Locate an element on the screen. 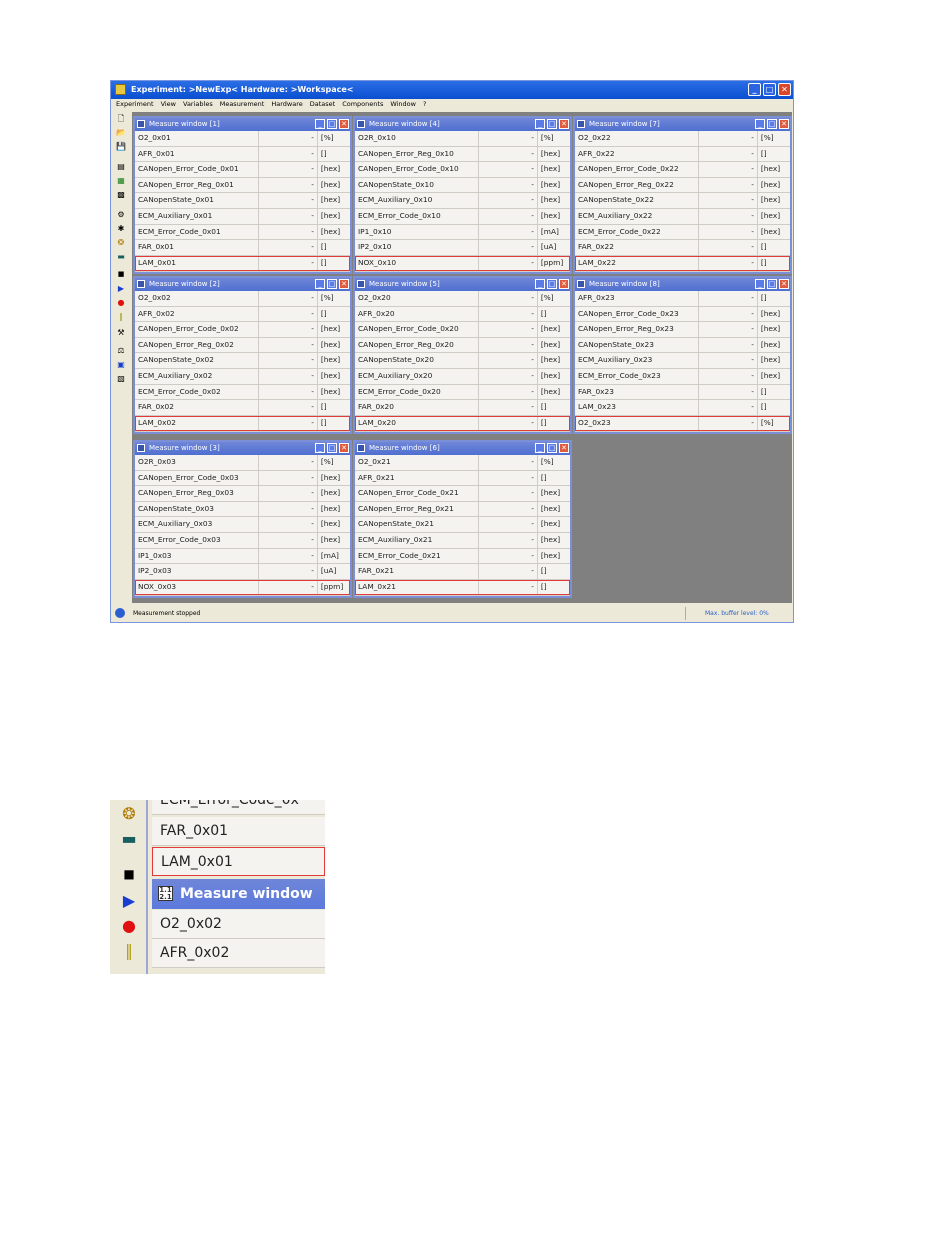 The width and height of the screenshot is (950, 1254). measure-row: CANopen_Error_Reg_0x22- [hex] is located at coordinates (682, 185).